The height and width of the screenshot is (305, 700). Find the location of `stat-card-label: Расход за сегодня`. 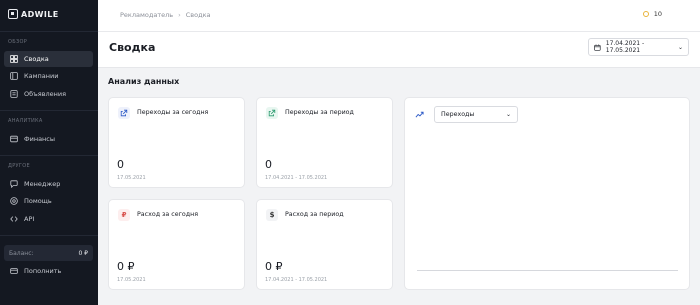

stat-card-label: Расход за сегодня is located at coordinates (168, 214).